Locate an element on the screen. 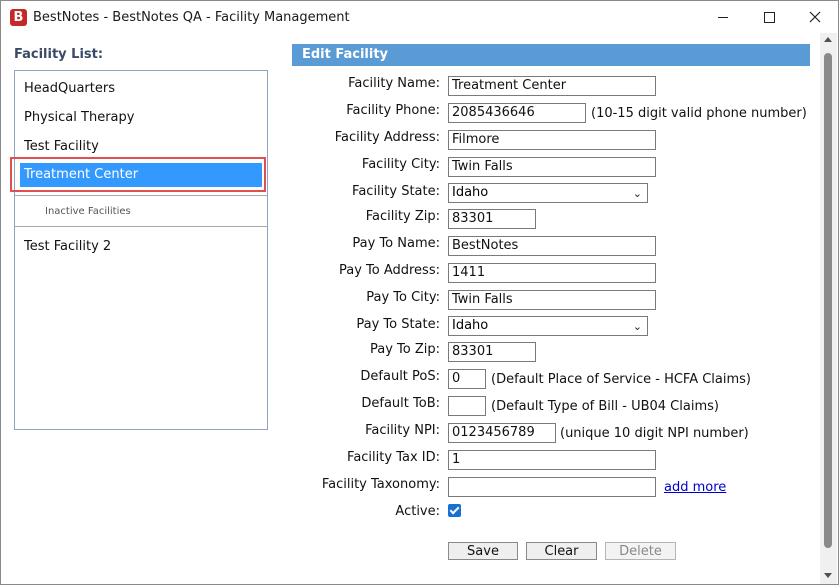 The width and height of the screenshot is (839, 585). facility-address-input: Filmore is located at coordinates (552, 140).